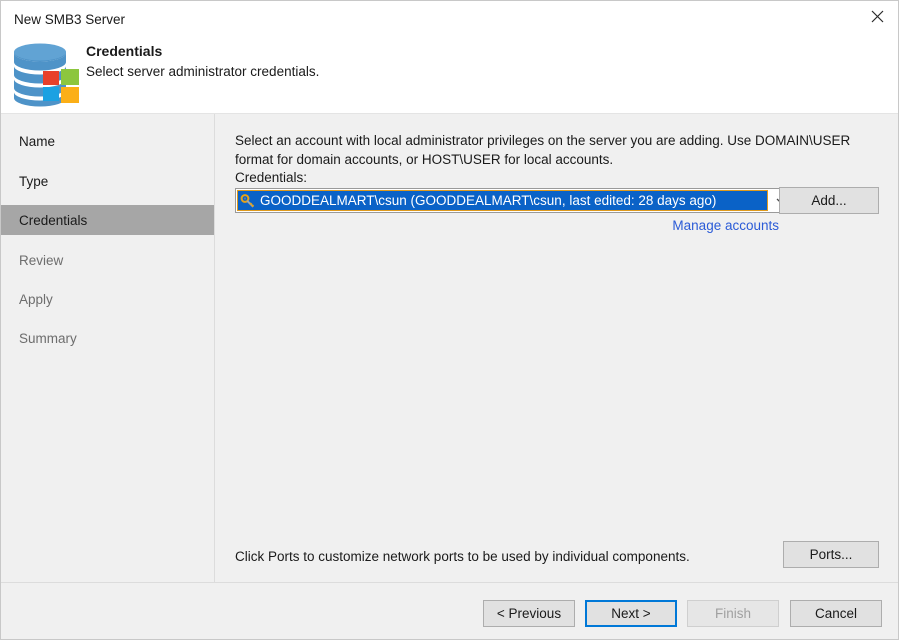 This screenshot has width=899, height=640. Describe the element at coordinates (46, 74) in the screenshot. I see `database-windows-icon` at that location.